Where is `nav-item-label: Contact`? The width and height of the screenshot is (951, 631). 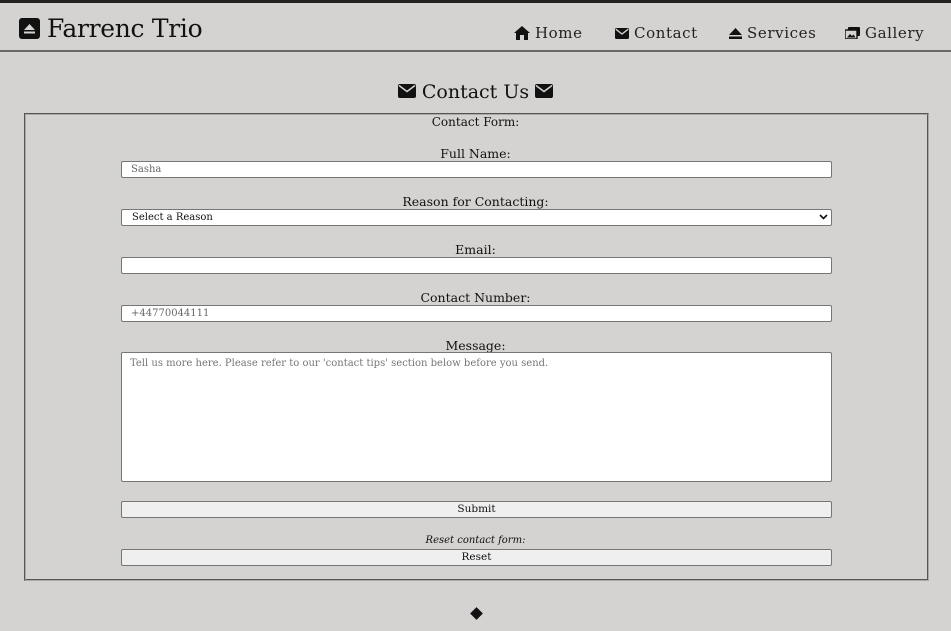
nav-item-label: Contact is located at coordinates (666, 33).